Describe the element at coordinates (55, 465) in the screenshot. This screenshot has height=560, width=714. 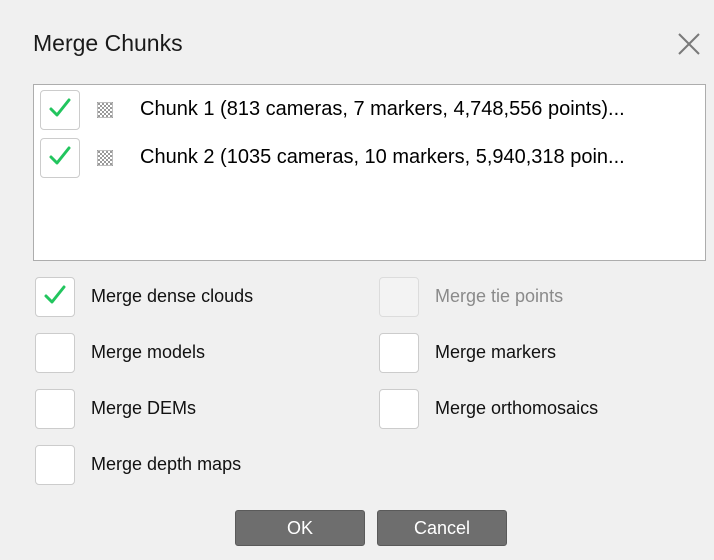
I see `merge-depth-maps-checkbox` at that location.